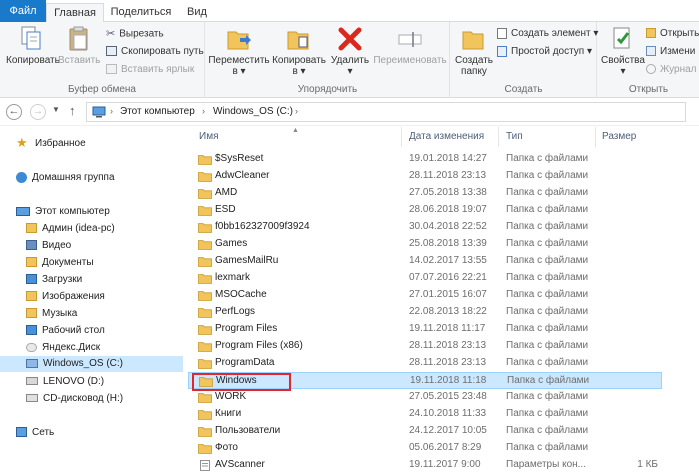 This screenshot has height=476, width=699. I want to click on properties-label: Свойства, so click(623, 60).